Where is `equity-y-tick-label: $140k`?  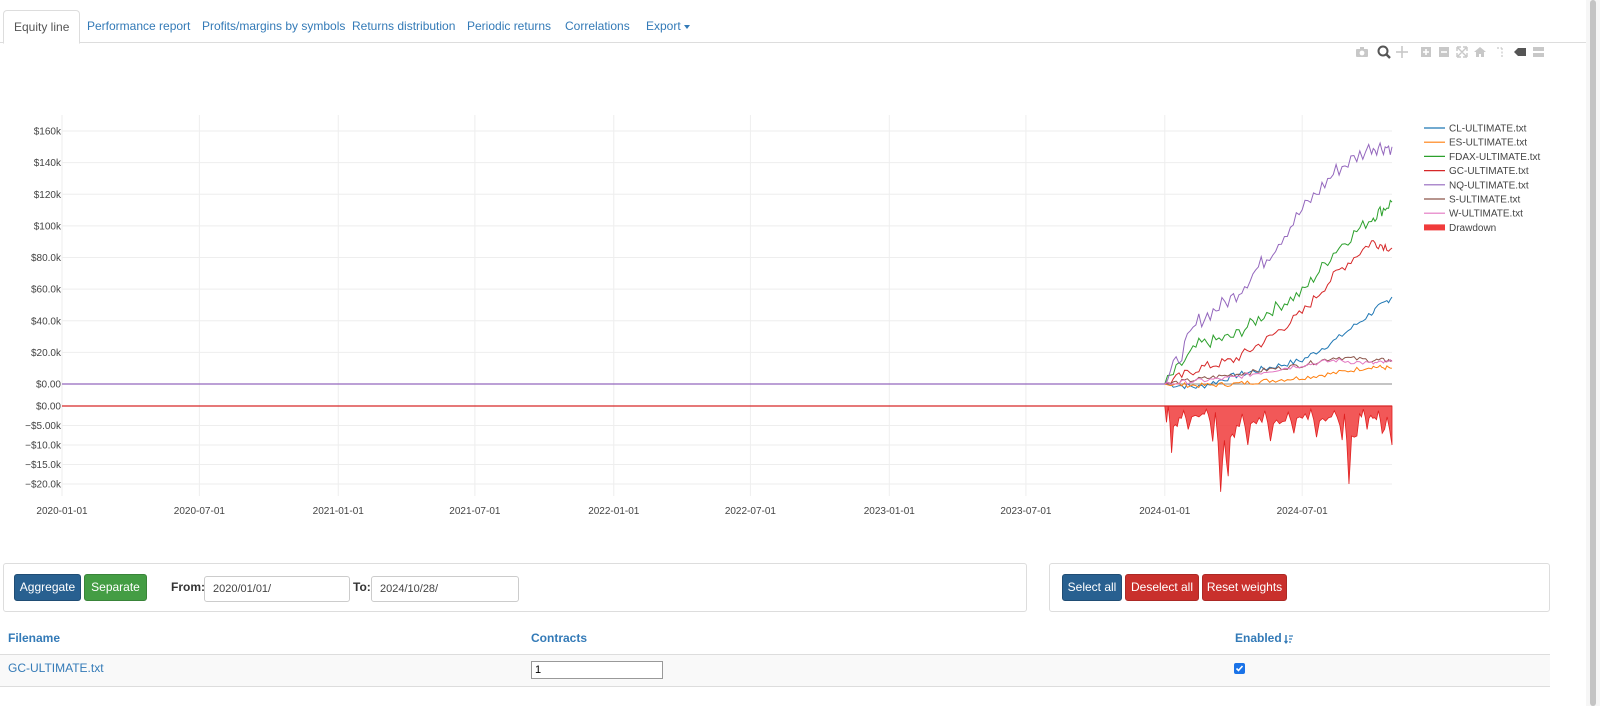
equity-y-tick-label: $140k is located at coordinates (48, 163).